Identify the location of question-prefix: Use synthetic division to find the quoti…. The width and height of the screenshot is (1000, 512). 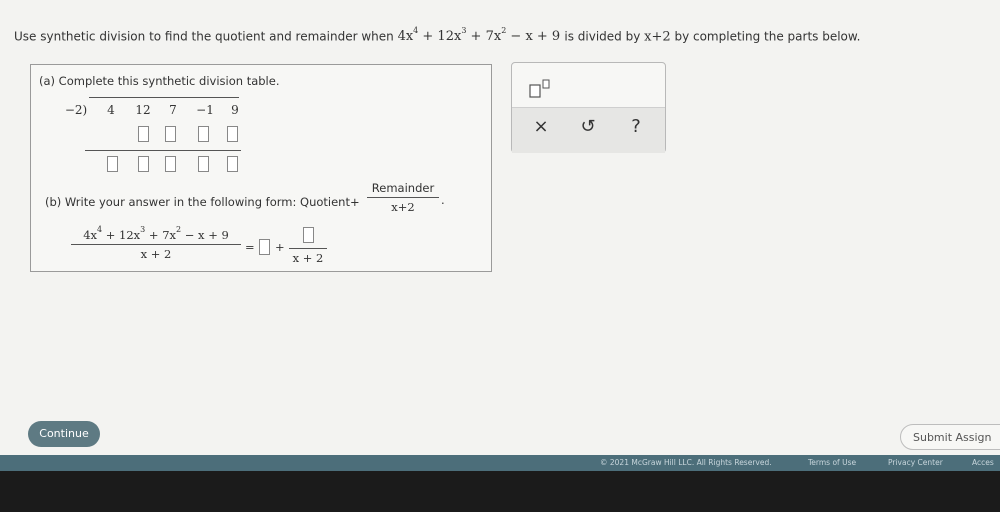
(204, 36).